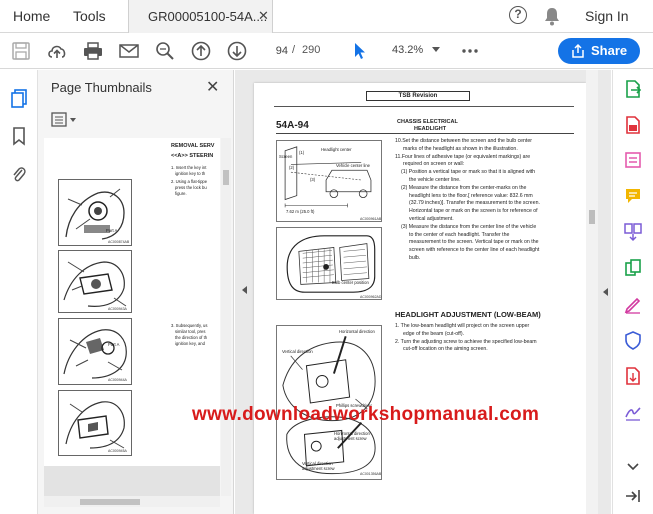 This screenshot has height=514, width=653. What do you see at coordinates (300, 211) in the screenshot?
I see `label-distance: 7.62 m (25.0 ft)` at bounding box center [300, 211].